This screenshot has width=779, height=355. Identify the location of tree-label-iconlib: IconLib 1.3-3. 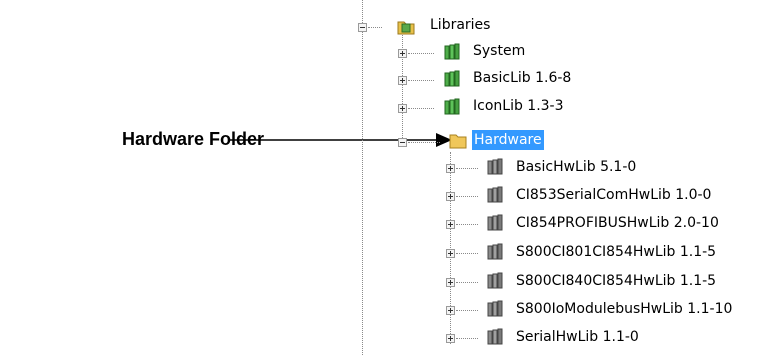
(518, 106).